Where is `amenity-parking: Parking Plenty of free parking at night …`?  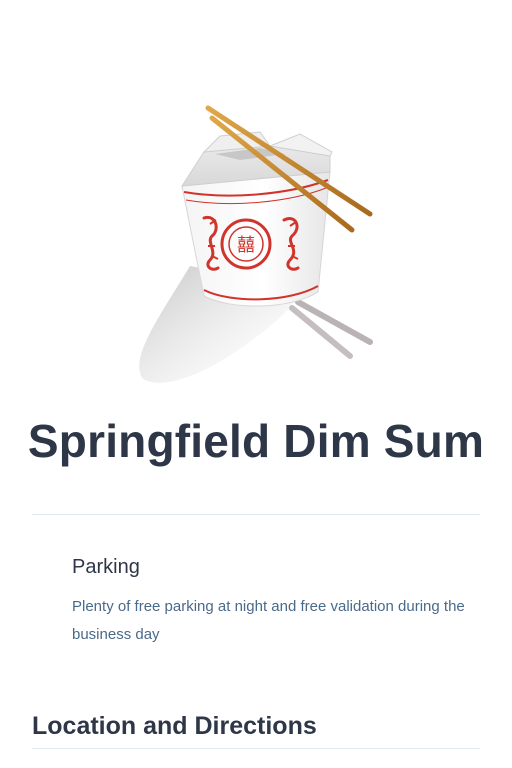 amenity-parking: Parking Plenty of free parking at night … is located at coordinates (272, 602).